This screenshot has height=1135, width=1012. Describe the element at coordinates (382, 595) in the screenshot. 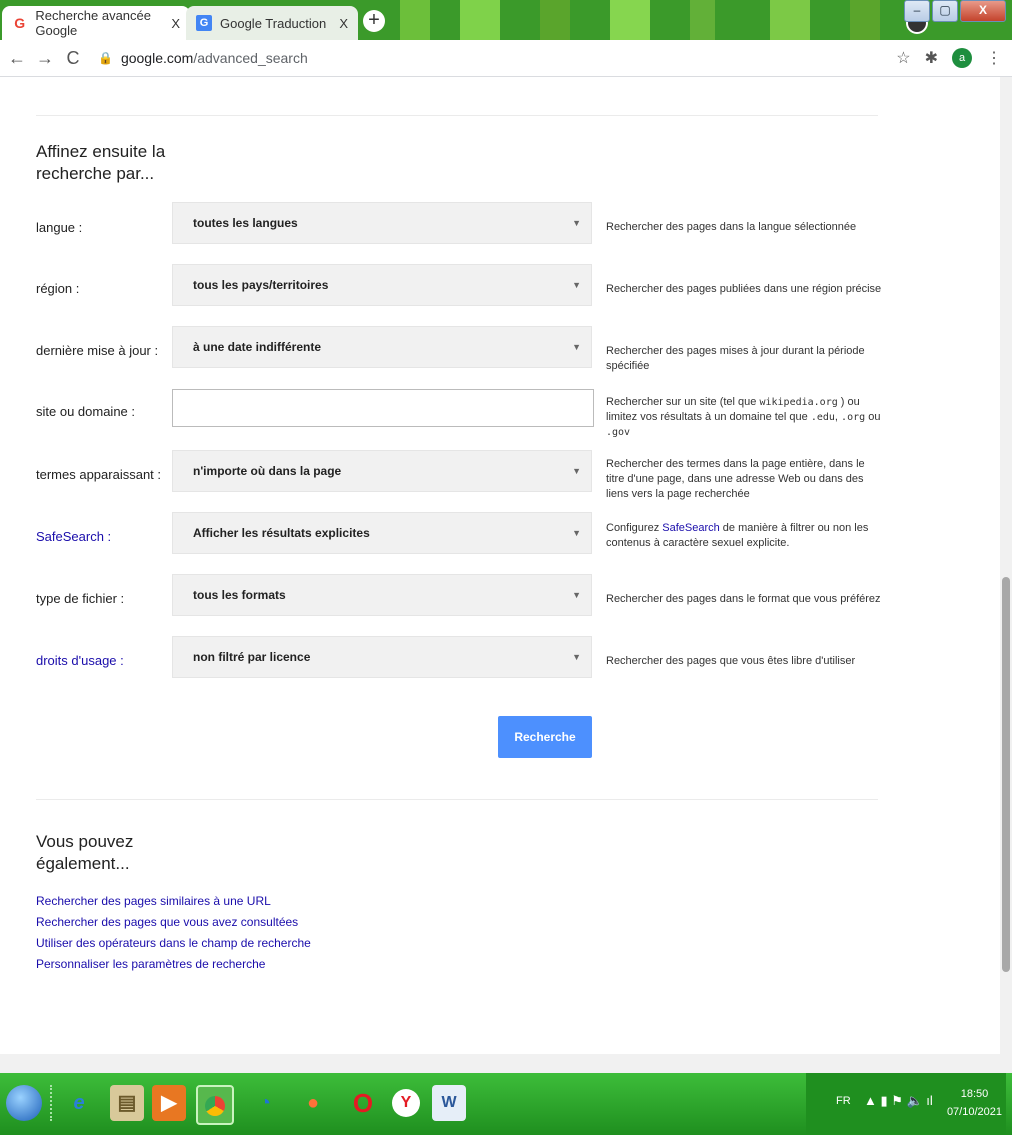

I see `file-type-select: tous les formats ▼` at that location.